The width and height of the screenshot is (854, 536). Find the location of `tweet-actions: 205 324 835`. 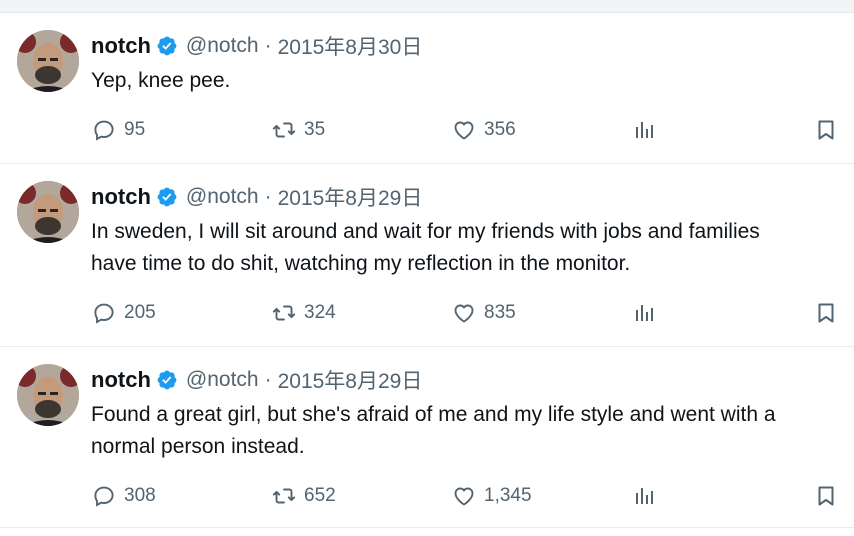

tweet-actions: 205 324 835 is located at coordinates (427, 313).